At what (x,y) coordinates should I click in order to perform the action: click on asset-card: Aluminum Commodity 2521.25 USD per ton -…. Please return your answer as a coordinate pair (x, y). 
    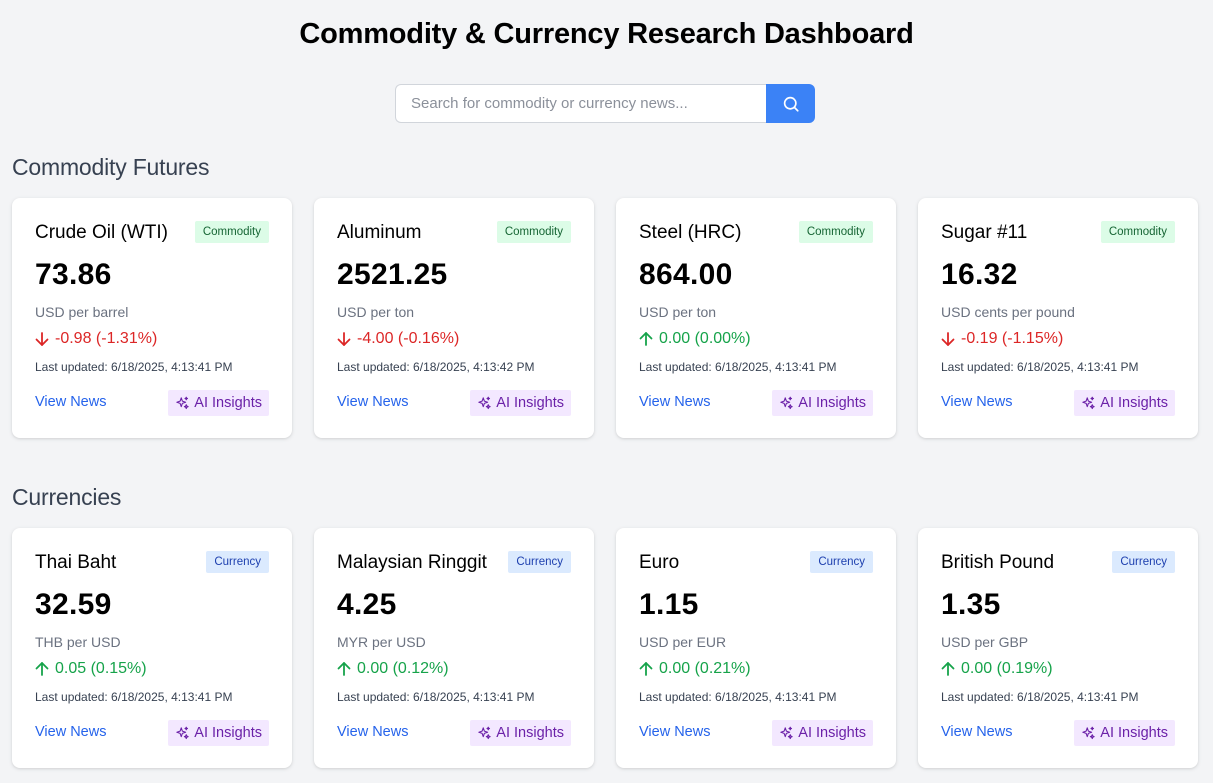
    Looking at the image, I should click on (454, 318).